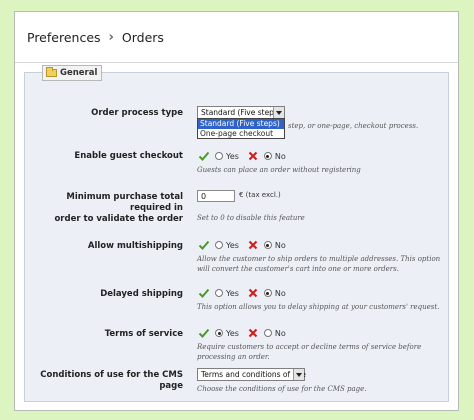 The width and height of the screenshot is (474, 420). I want to click on delayed-shipping-no-label: No, so click(280, 293).